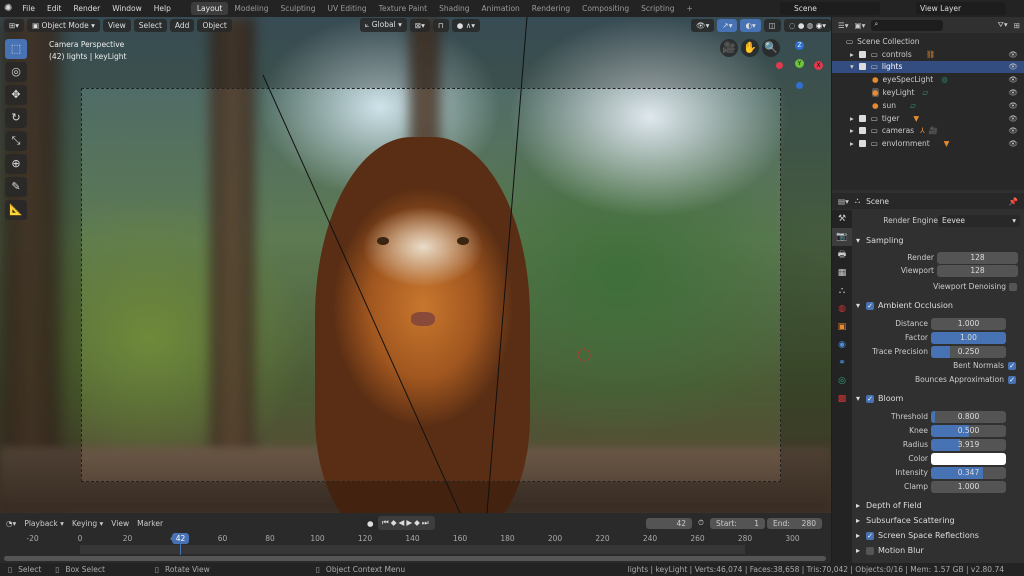  I want to click on tab-compositing: Compositing, so click(605, 8).